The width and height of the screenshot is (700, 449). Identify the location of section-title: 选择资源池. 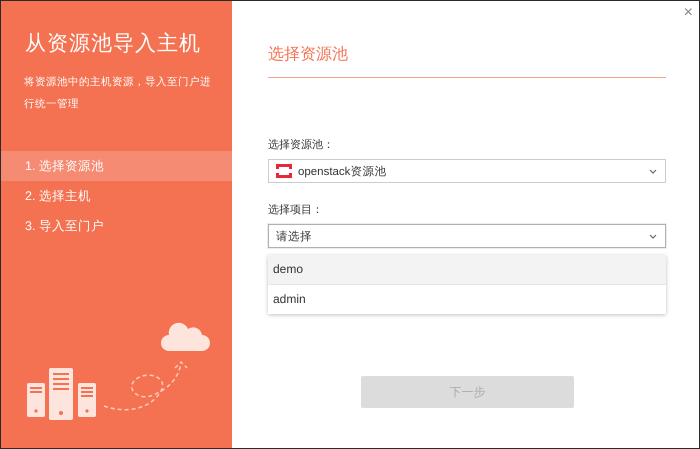
(308, 55).